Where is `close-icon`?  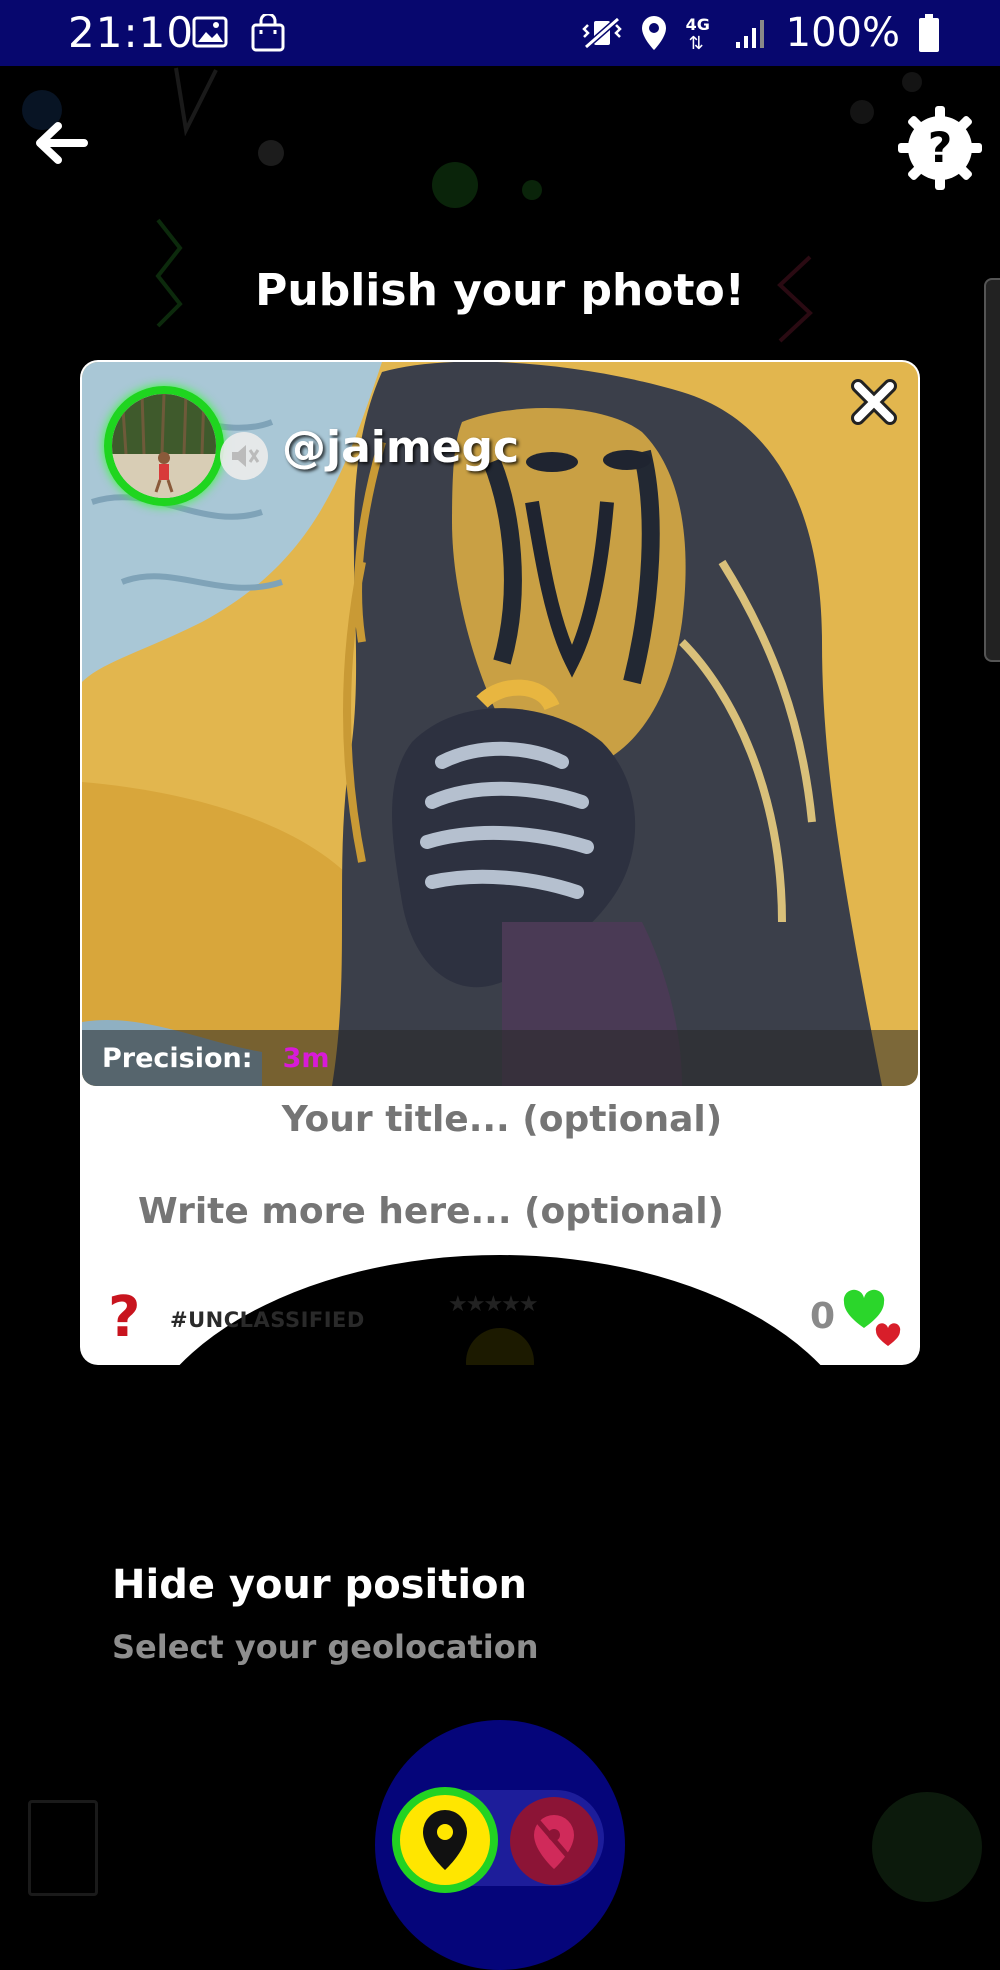
close-icon is located at coordinates (874, 402).